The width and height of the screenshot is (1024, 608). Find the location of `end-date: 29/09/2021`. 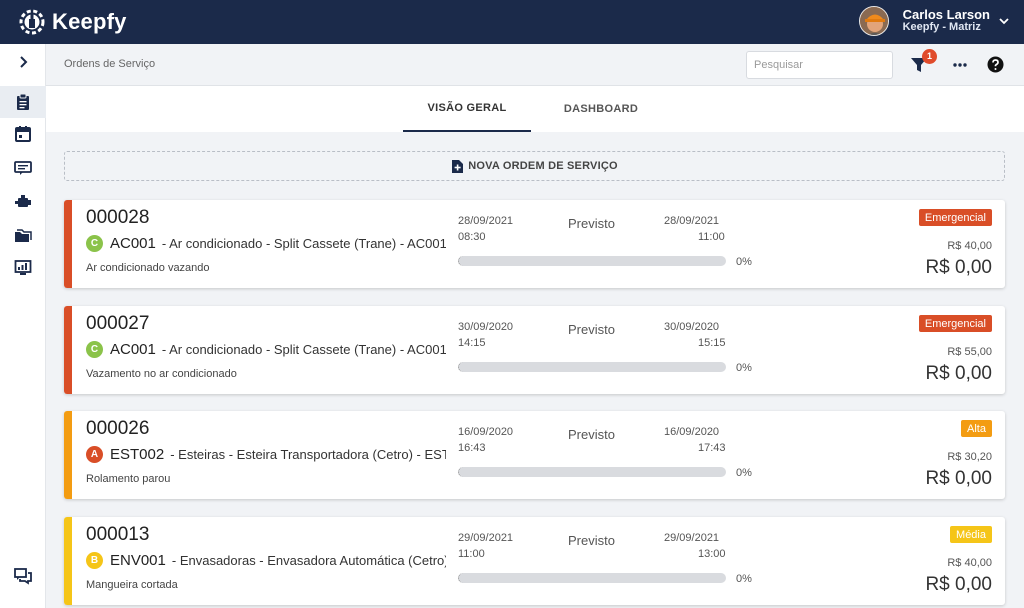

end-date: 29/09/2021 is located at coordinates (692, 538).